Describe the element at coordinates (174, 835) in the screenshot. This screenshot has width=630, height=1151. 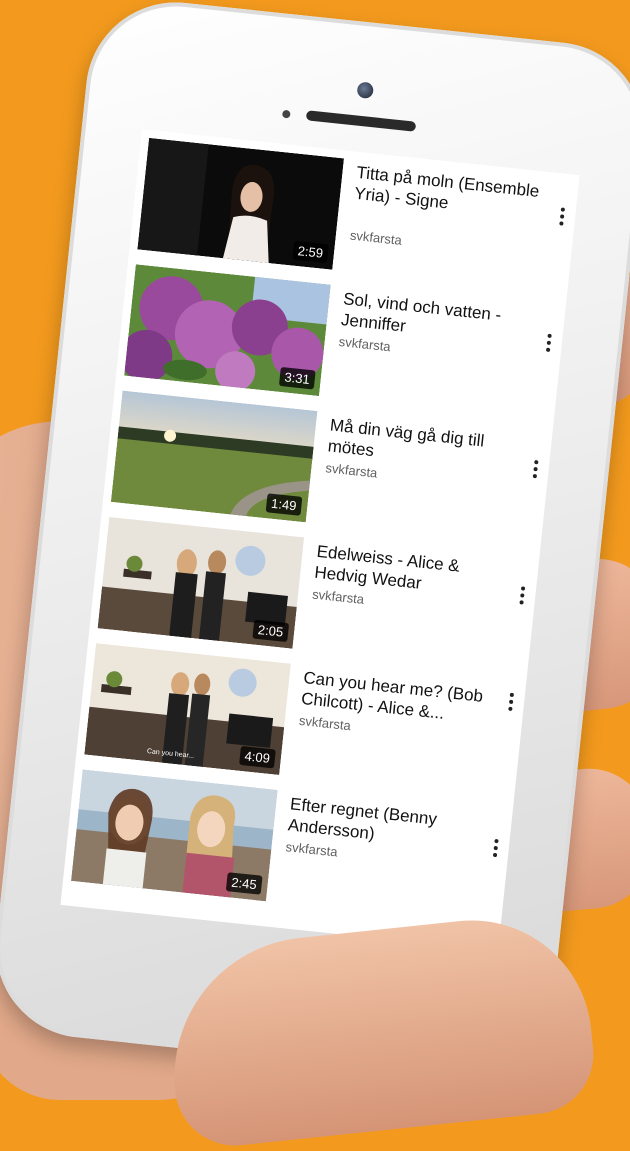
I see `video-thumbnail: 2:45` at that location.